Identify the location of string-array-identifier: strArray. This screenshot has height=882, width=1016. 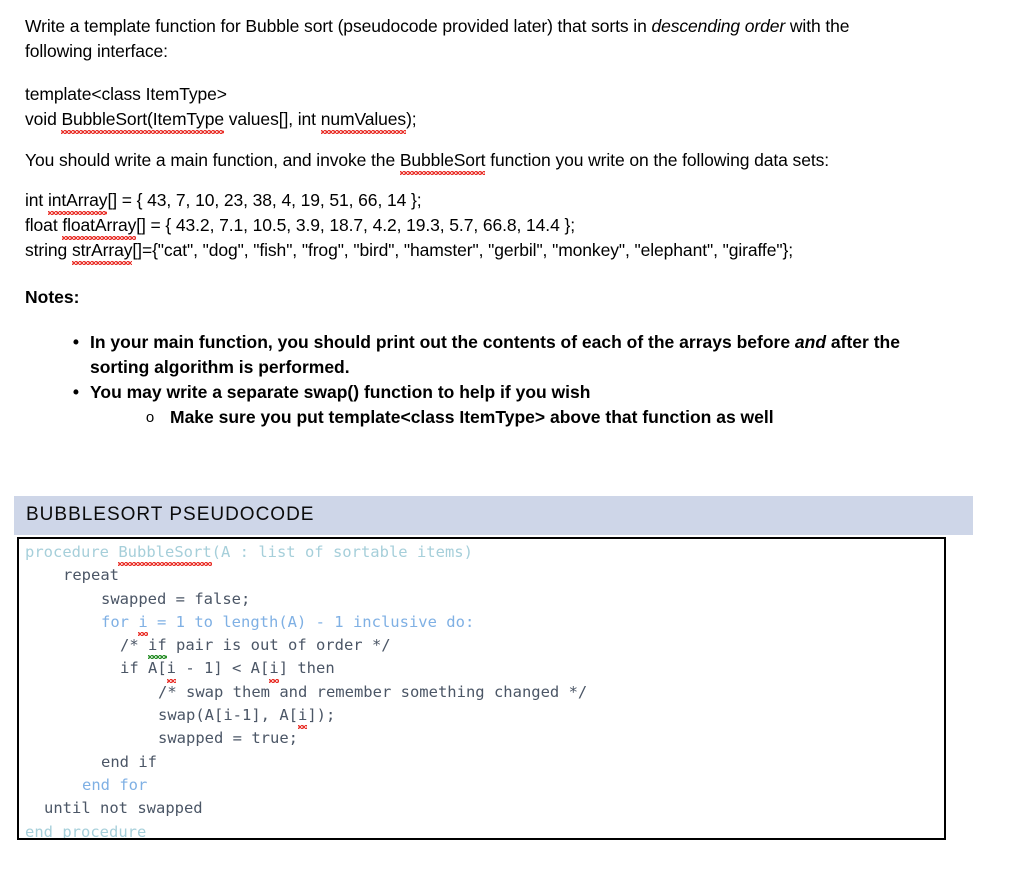
(102, 251).